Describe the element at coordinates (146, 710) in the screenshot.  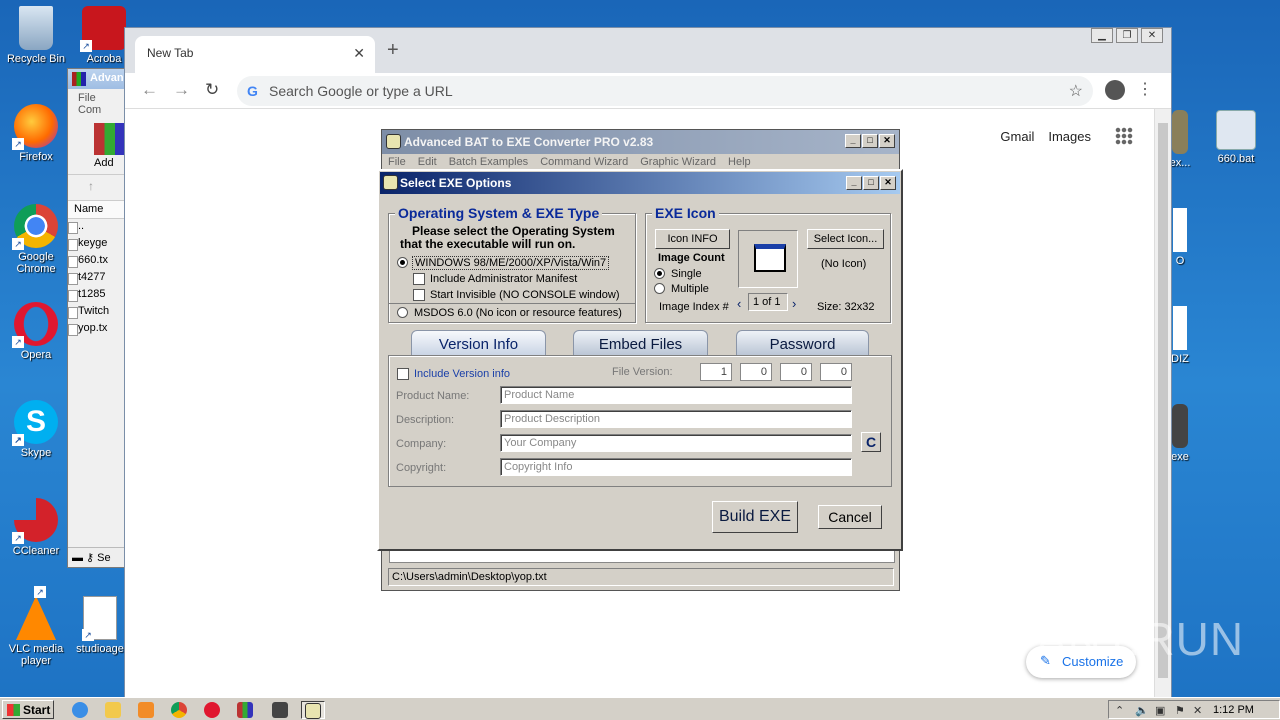
I see `taskbar-media` at that location.